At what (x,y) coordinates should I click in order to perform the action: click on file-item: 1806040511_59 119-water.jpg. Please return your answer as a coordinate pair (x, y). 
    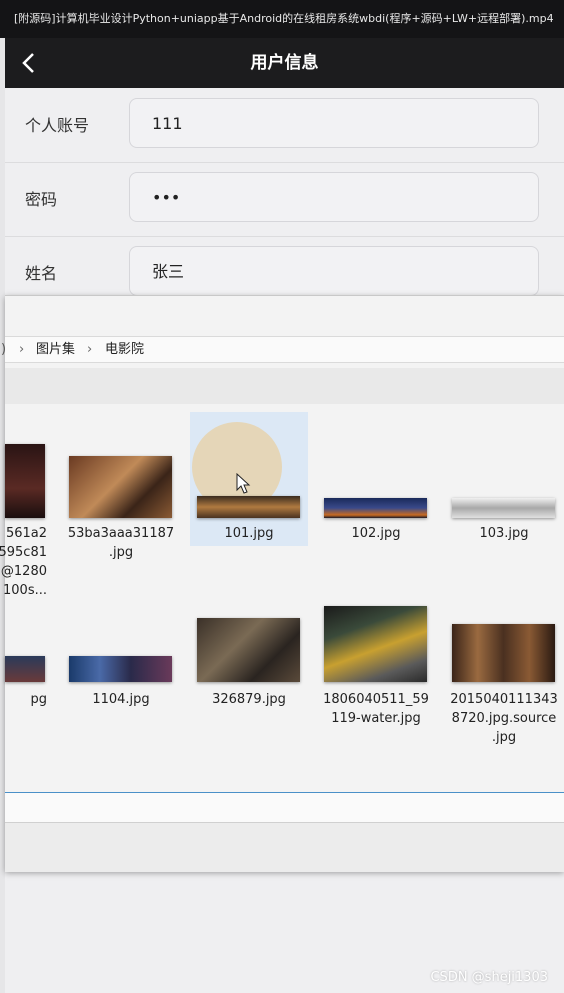
    Looking at the image, I should click on (376, 691).